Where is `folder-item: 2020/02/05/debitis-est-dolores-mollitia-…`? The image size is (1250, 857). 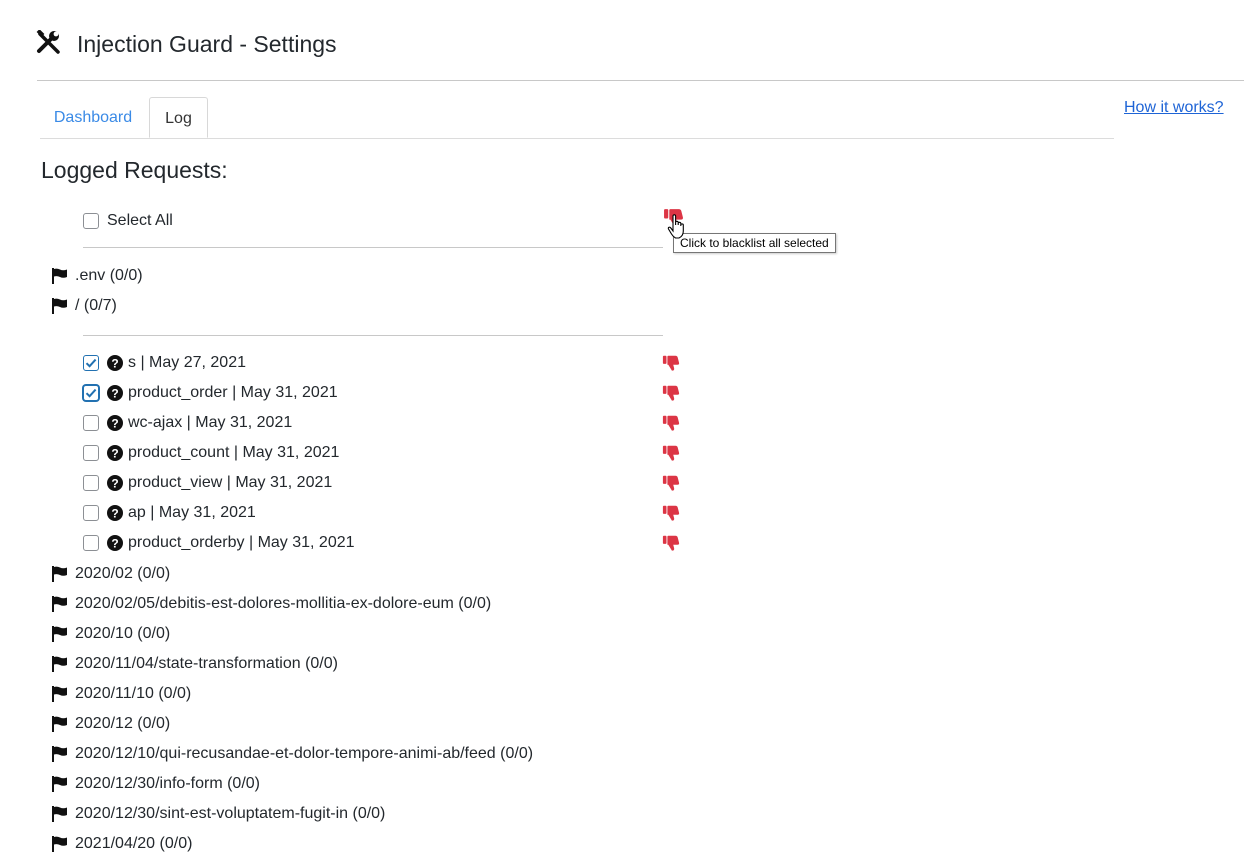
folder-item: 2020/02/05/debitis-est-dolores-mollitia-… is located at coordinates (283, 604).